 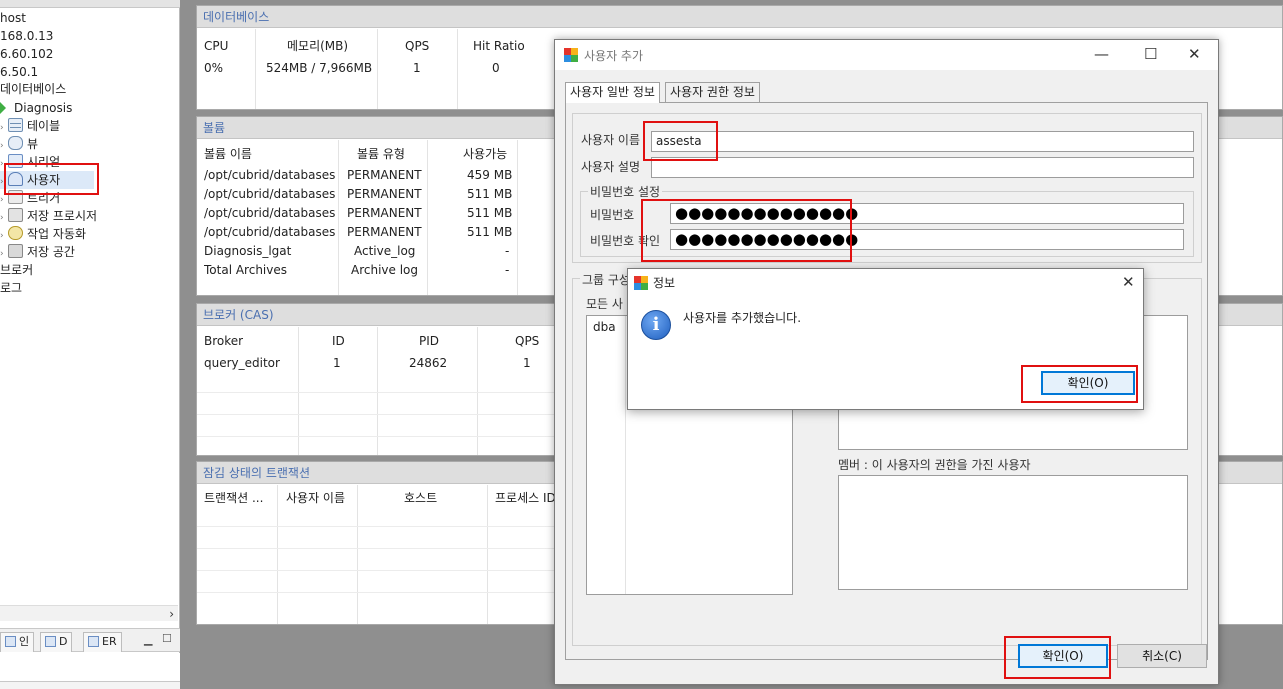 What do you see at coordinates (19, 144) in the screenshot?
I see `tree-item-views: › 뷰` at bounding box center [19, 144].